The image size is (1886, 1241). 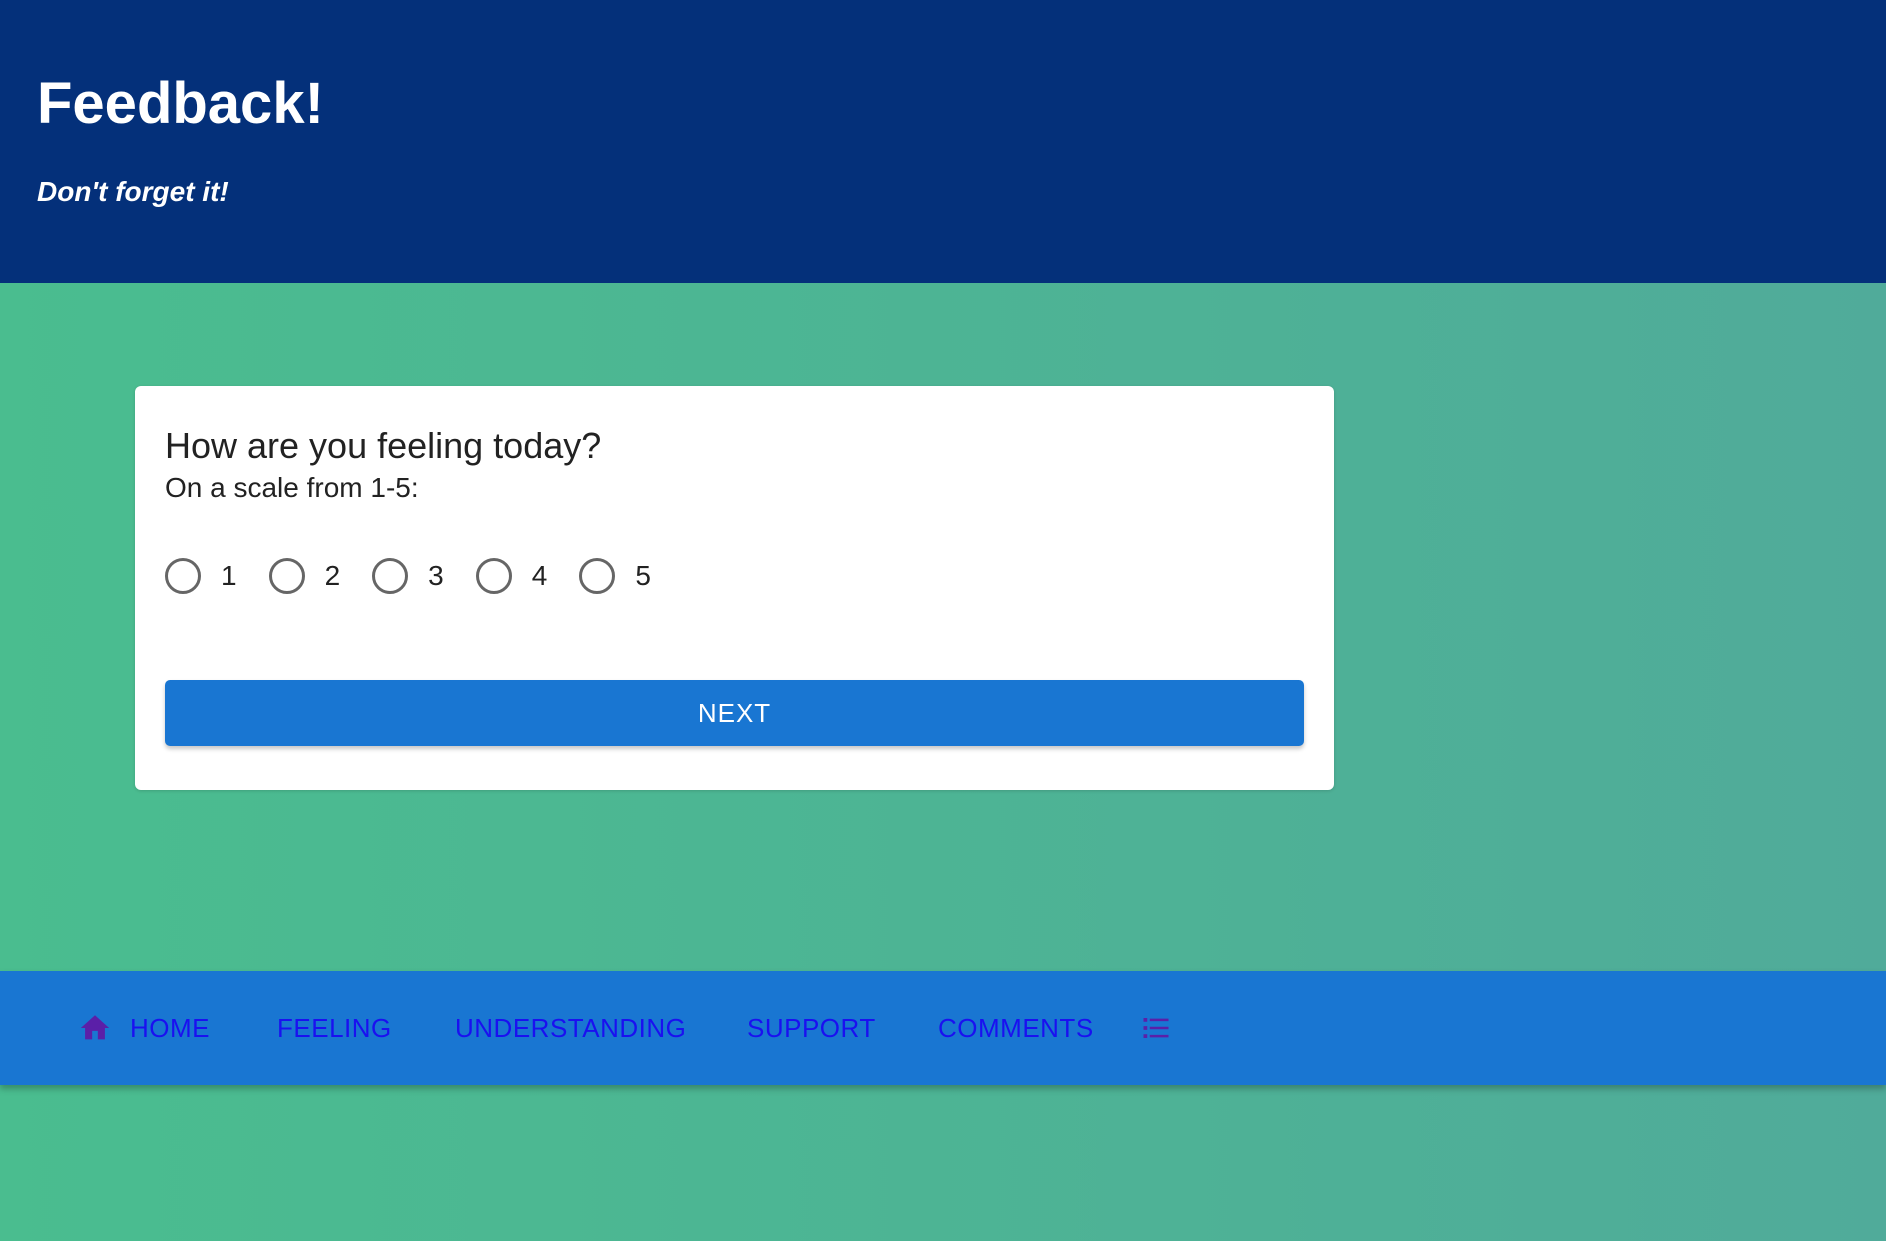 I want to click on rating-option-5: 5, so click(x=615, y=576).